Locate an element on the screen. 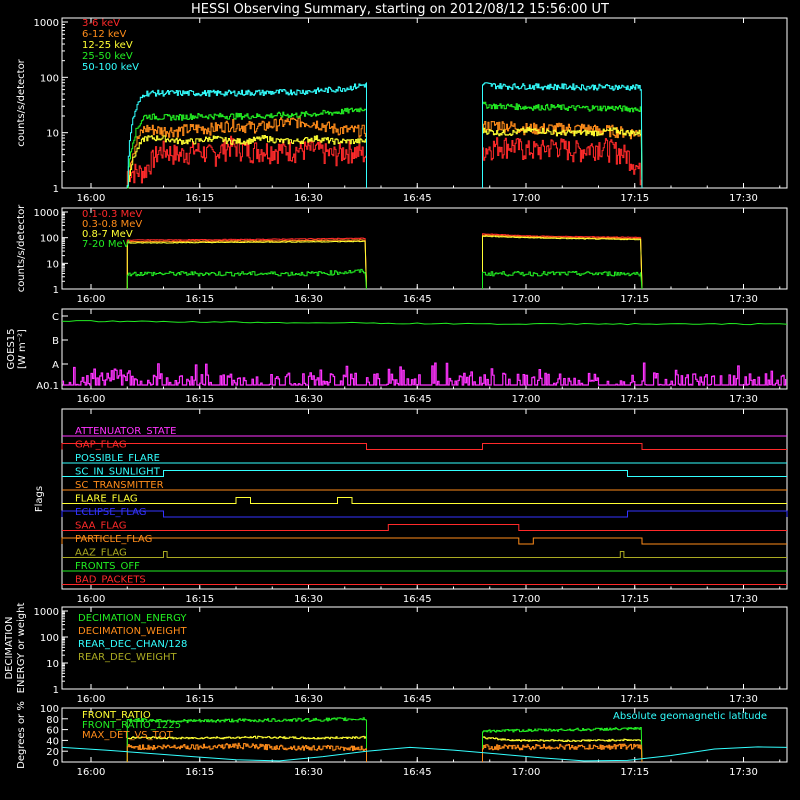  hi-energy-xtick-label: 17:30 is located at coordinates (743, 299).